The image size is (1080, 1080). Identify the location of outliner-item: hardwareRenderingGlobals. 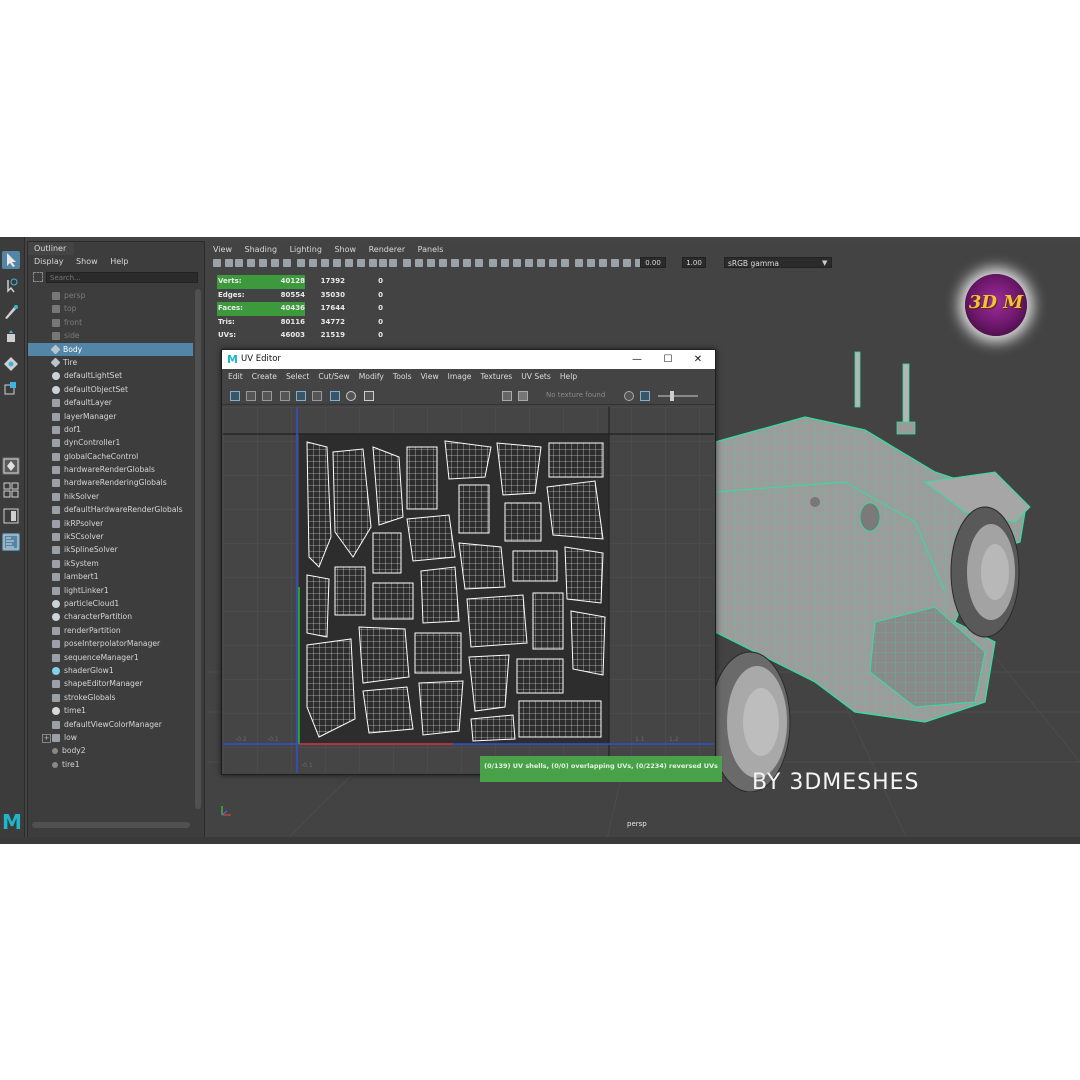
(110, 482).